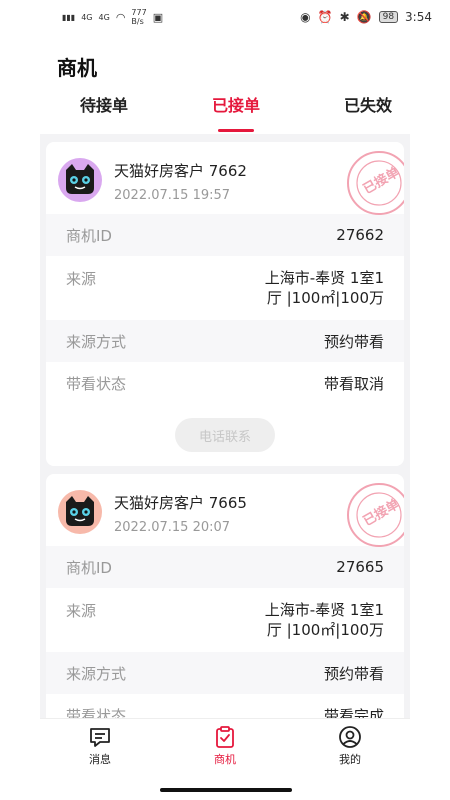 The image size is (450, 800). I want to click on home-indicator, so click(226, 790).